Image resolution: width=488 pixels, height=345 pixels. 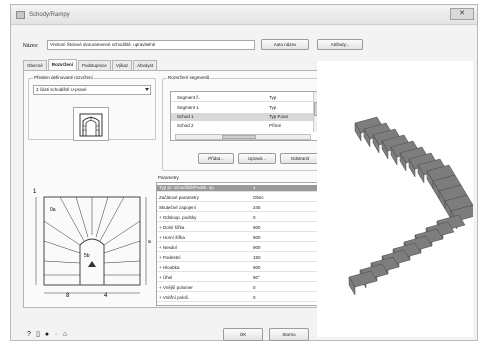 I want to click on list-item: Segment 1 Typ, so click(x=242, y=108).